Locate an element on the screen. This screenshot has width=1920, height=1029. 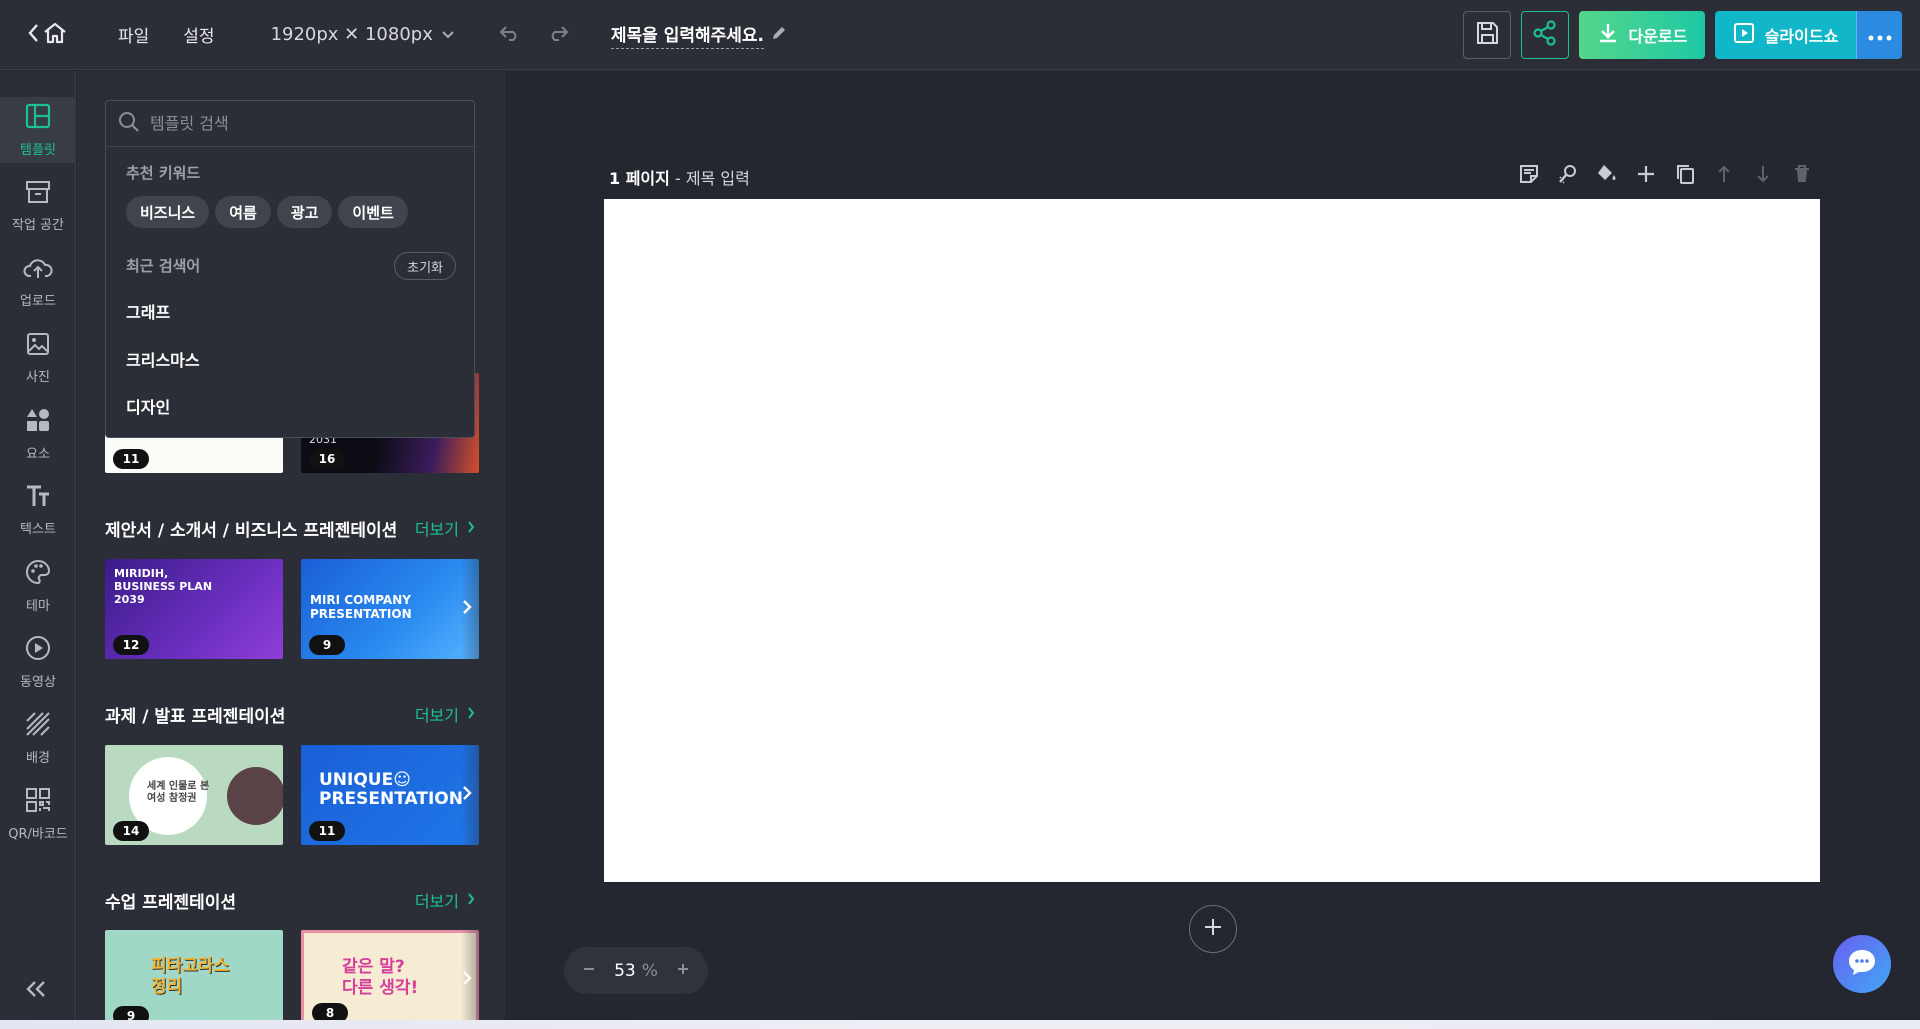
page-title-input: - 제목 입력 is located at coordinates (712, 178).